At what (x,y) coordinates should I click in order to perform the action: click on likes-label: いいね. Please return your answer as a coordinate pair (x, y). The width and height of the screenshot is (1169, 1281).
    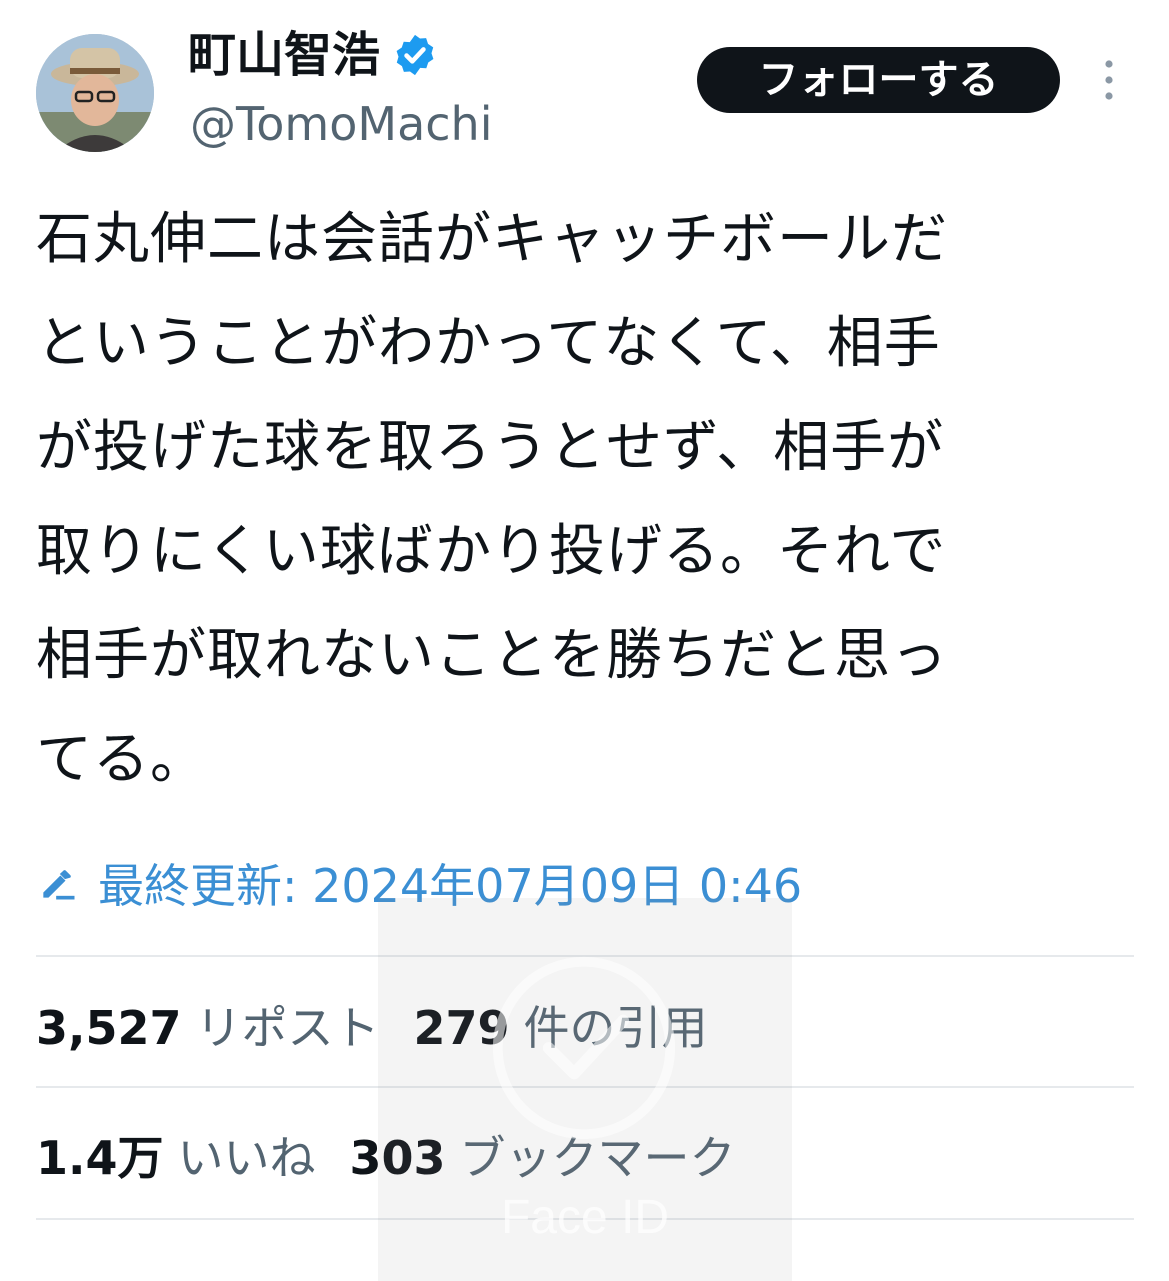
    Looking at the image, I should click on (246, 1158).